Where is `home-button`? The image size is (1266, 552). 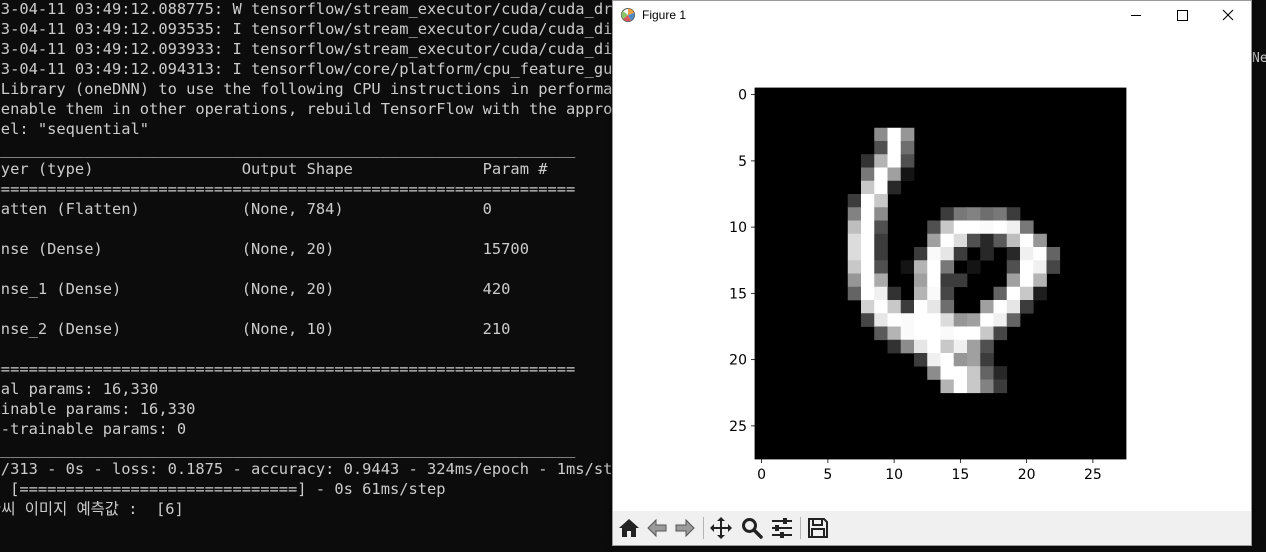
home-button is located at coordinates (629, 528).